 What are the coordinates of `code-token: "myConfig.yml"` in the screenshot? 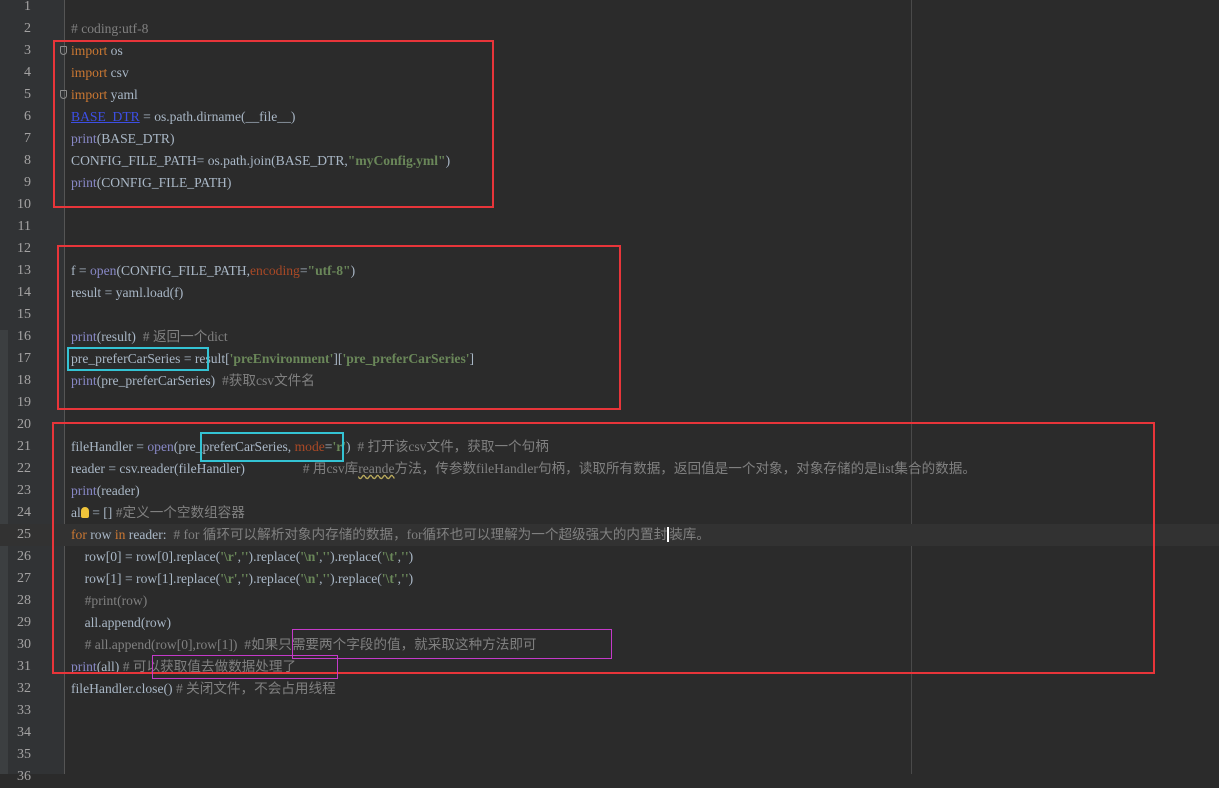 It's located at (396, 160).